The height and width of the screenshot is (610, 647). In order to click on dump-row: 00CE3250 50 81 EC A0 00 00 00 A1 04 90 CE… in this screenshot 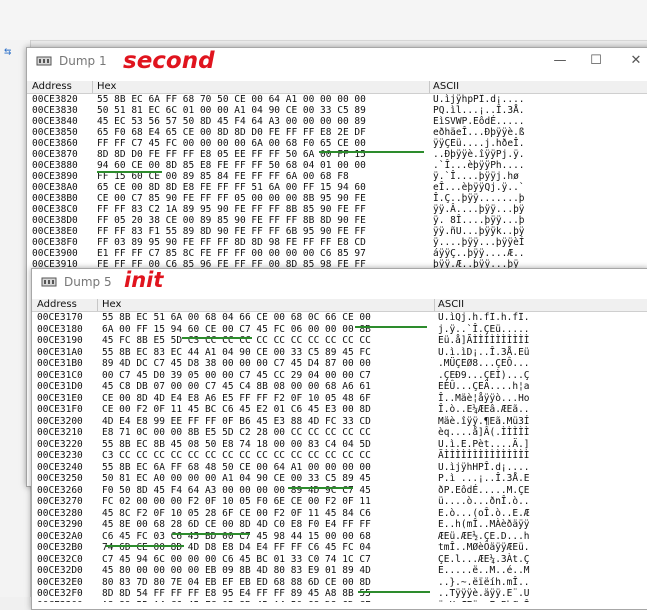, I will do `click(339, 478)`.